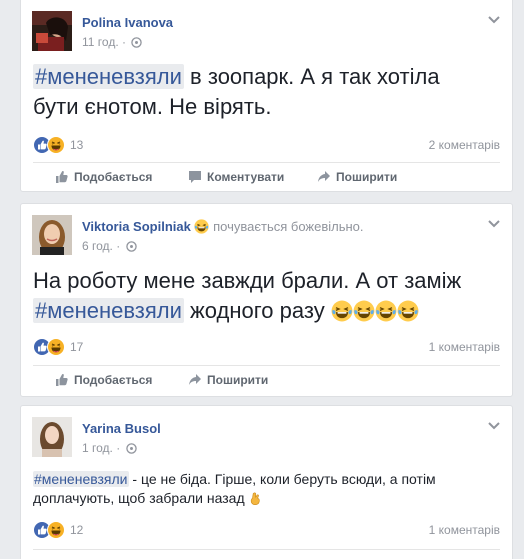  What do you see at coordinates (247, 280) in the screenshot?
I see `post-text-line: На роботу мене завжди брали. А от заміж` at bounding box center [247, 280].